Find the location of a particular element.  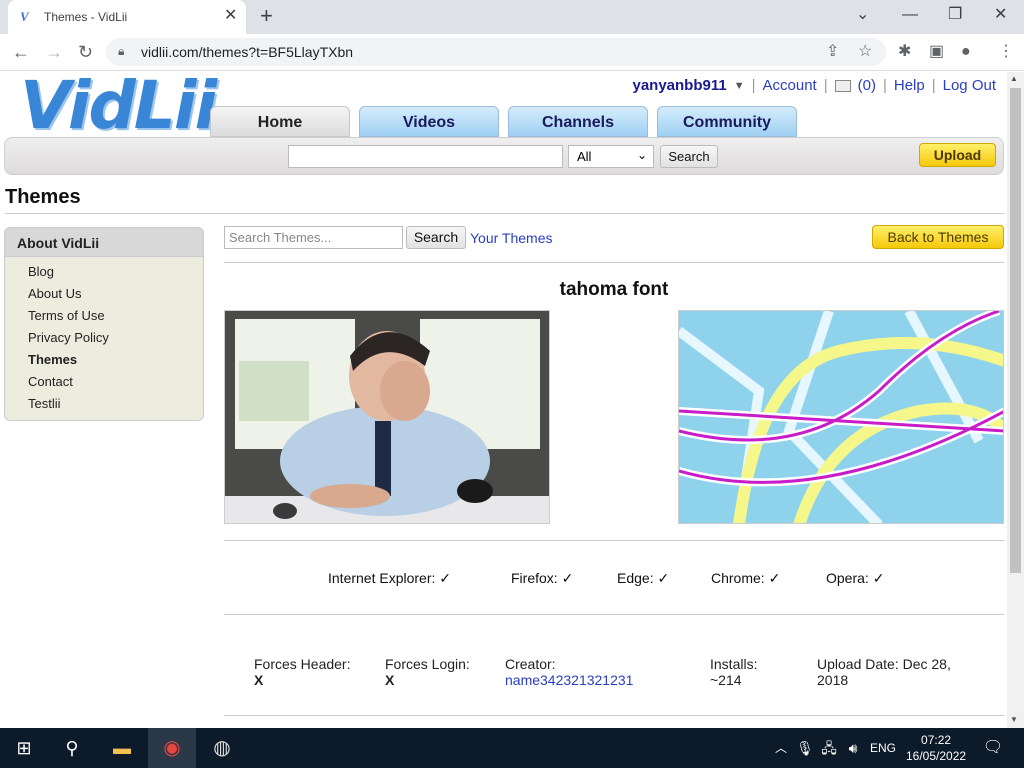

notifications-icon: 🗨︎ is located at coordinates (993, 748).